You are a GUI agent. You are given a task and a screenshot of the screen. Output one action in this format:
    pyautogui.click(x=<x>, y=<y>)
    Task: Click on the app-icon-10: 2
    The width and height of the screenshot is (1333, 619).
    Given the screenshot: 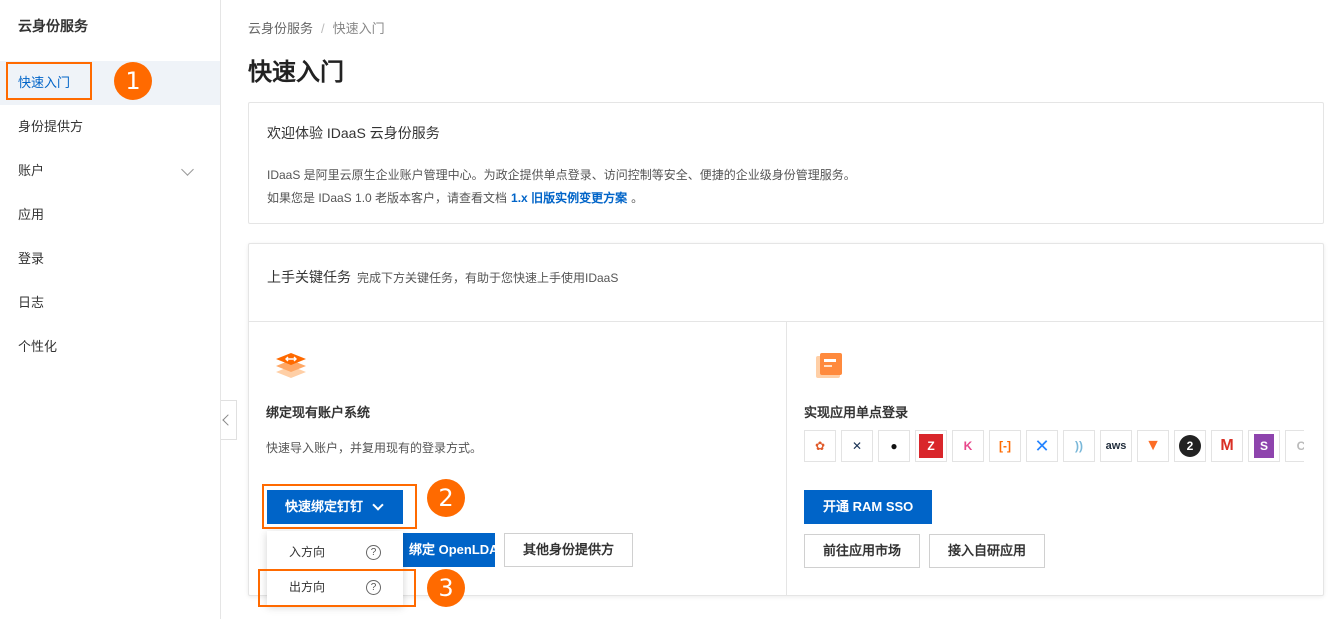 What is the action you would take?
    pyautogui.click(x=1190, y=446)
    